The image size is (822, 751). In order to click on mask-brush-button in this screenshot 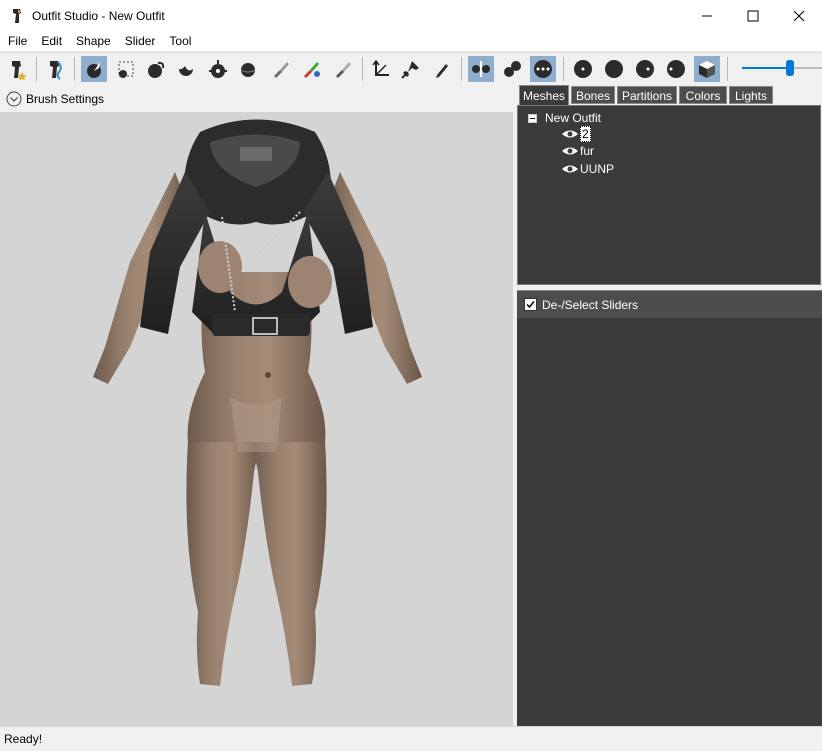, I will do `click(126, 69)`.